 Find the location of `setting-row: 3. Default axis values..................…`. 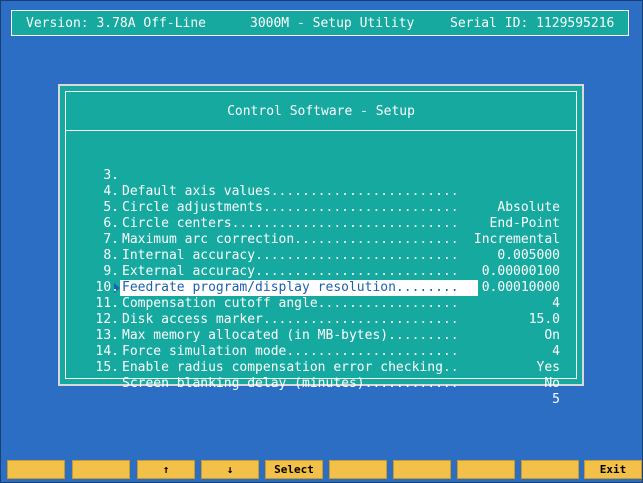

setting-row: 3. Default axis values..................… is located at coordinates (321, 183).